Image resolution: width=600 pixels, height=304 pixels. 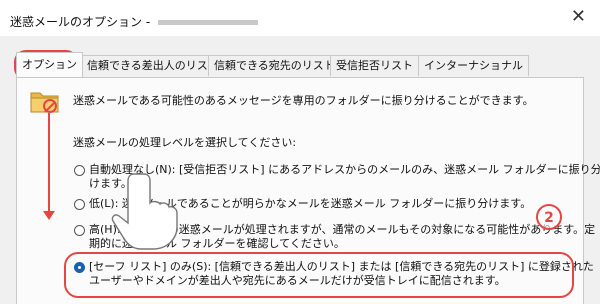 What do you see at coordinates (374, 65) in the screenshot?
I see `tab-blocked-senders: 受信拒否リスト` at bounding box center [374, 65].